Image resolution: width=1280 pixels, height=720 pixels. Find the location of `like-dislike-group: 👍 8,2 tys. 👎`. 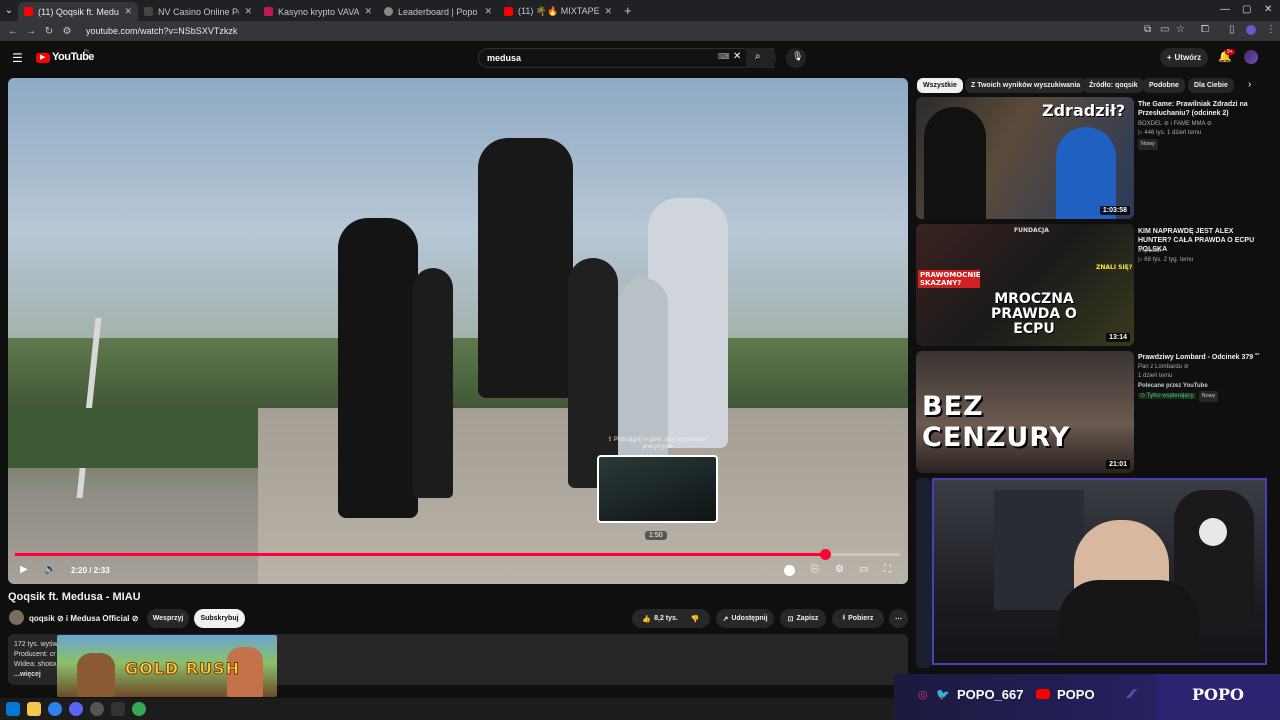

like-dislike-group: 👍 8,2 tys. 👎 is located at coordinates (671, 618).